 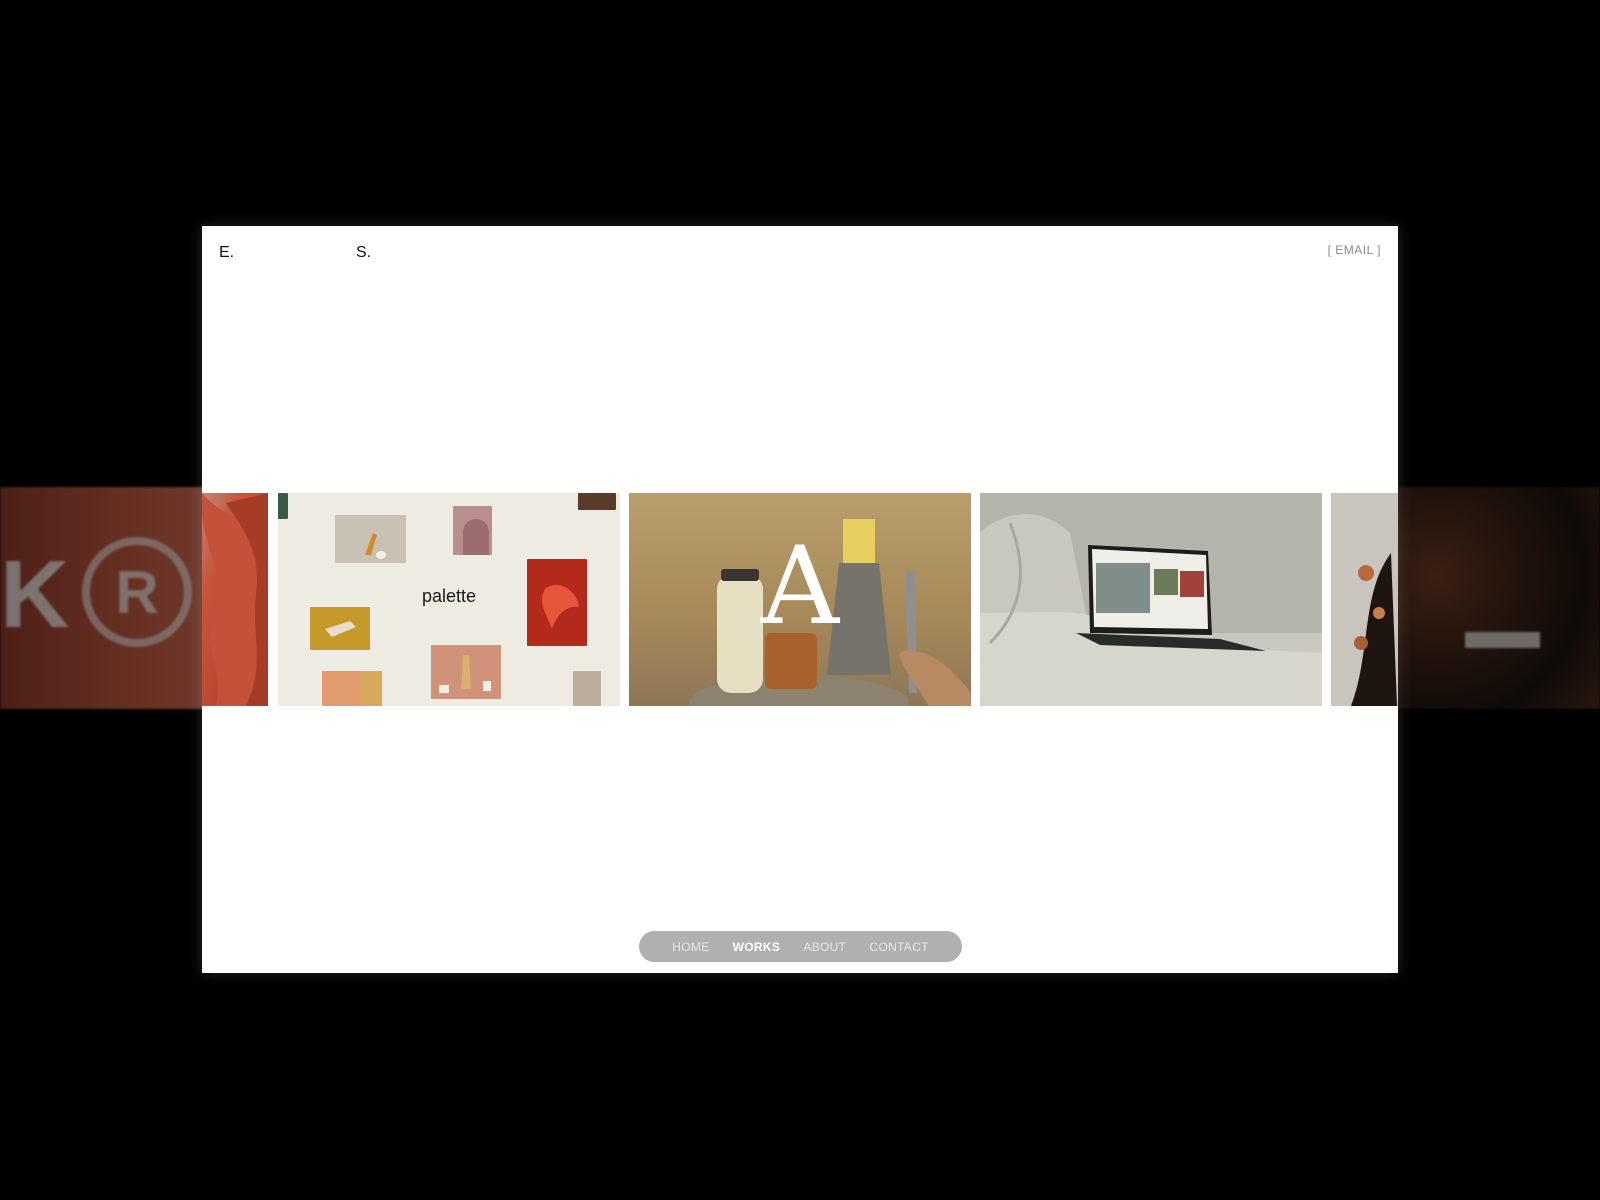 I want to click on nav-contact: CONTACT, so click(x=898, y=947).